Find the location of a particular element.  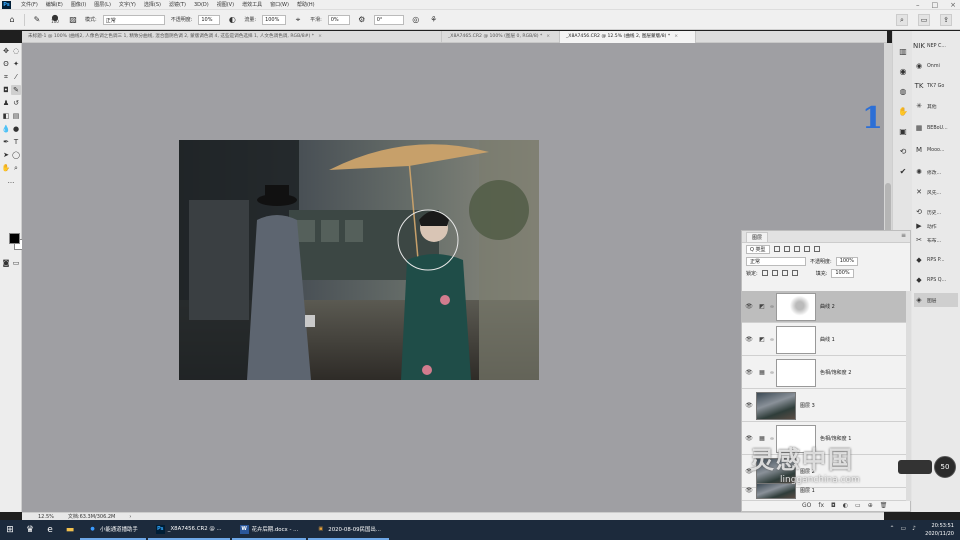

layer-row: 👁 ▦ ∞ 色相/饱和度 2 is located at coordinates (824, 373).